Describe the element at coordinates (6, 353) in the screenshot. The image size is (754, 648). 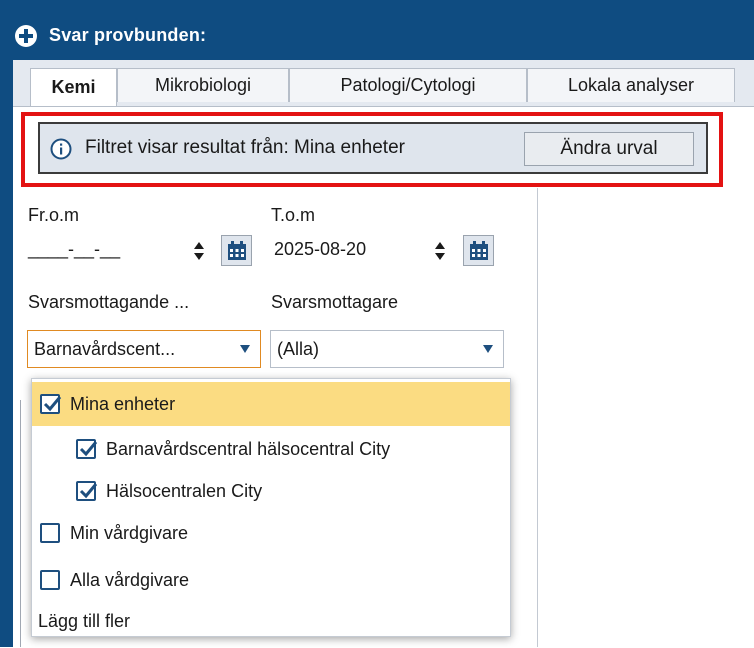
I see `panel-border` at that location.